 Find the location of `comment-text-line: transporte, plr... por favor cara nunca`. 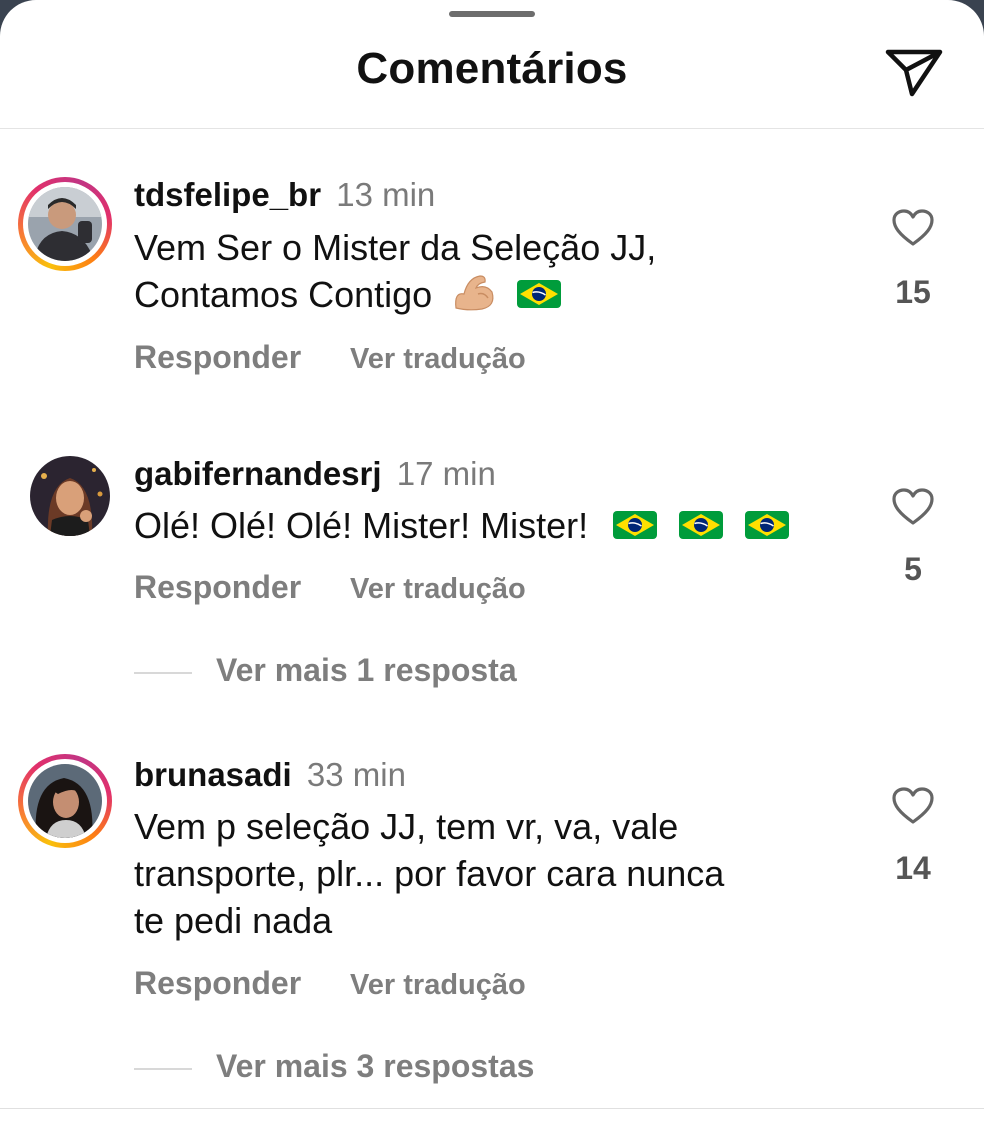

comment-text-line: transporte, plr... por favor cara nunca is located at coordinates (429, 873).